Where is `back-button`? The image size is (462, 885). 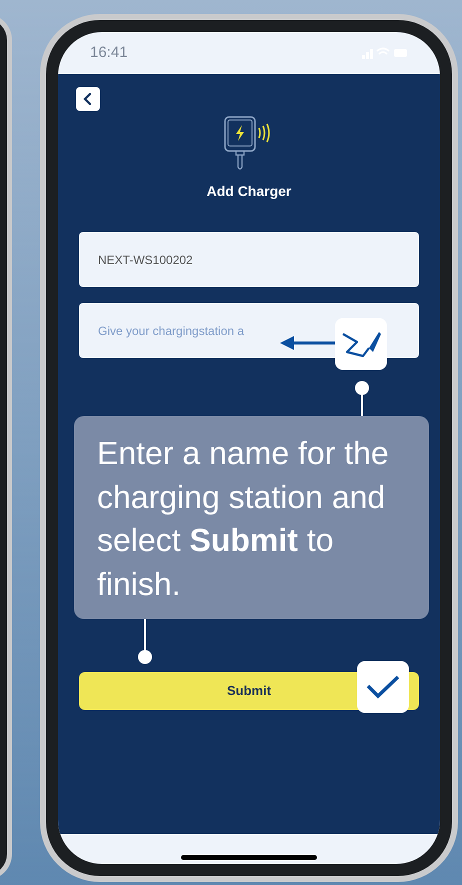 back-button is located at coordinates (88, 99).